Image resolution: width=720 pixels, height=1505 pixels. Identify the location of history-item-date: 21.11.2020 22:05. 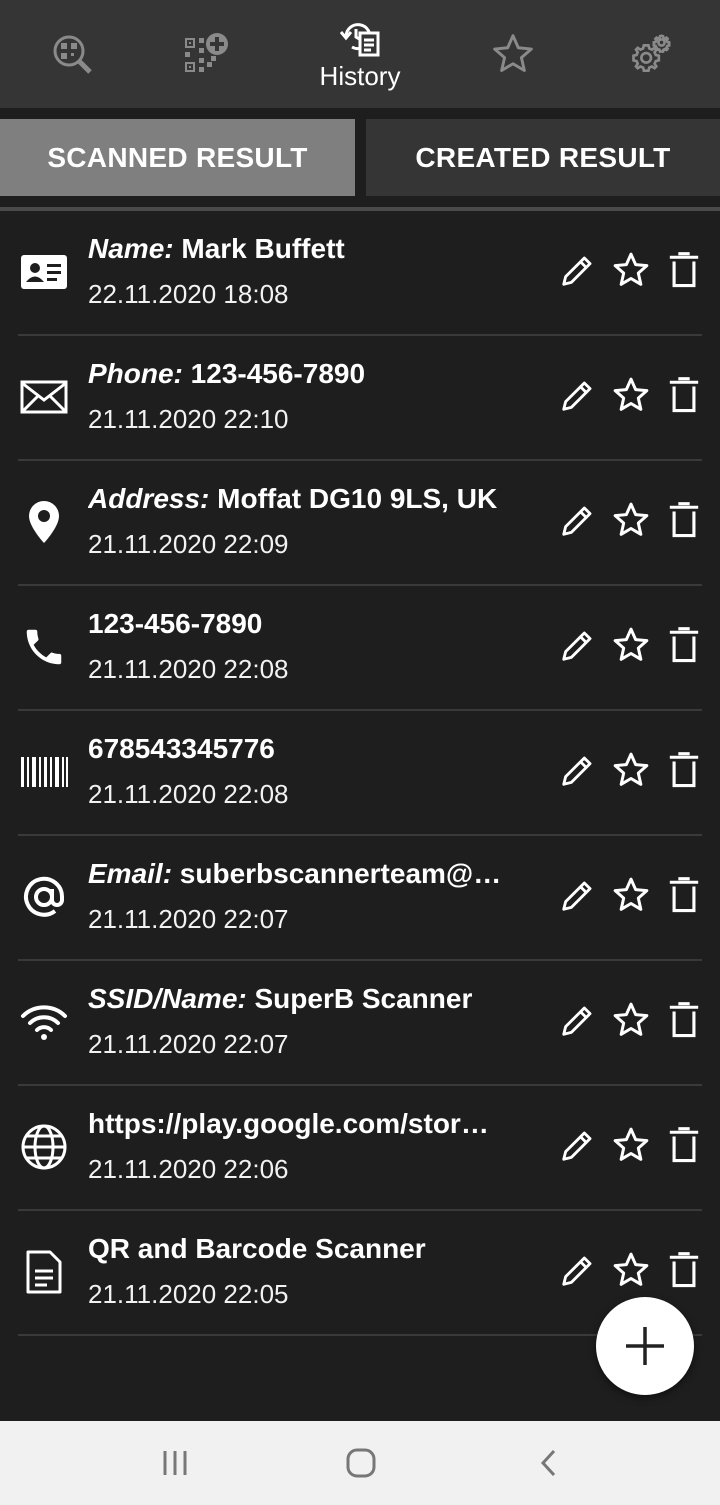
(188, 1294).